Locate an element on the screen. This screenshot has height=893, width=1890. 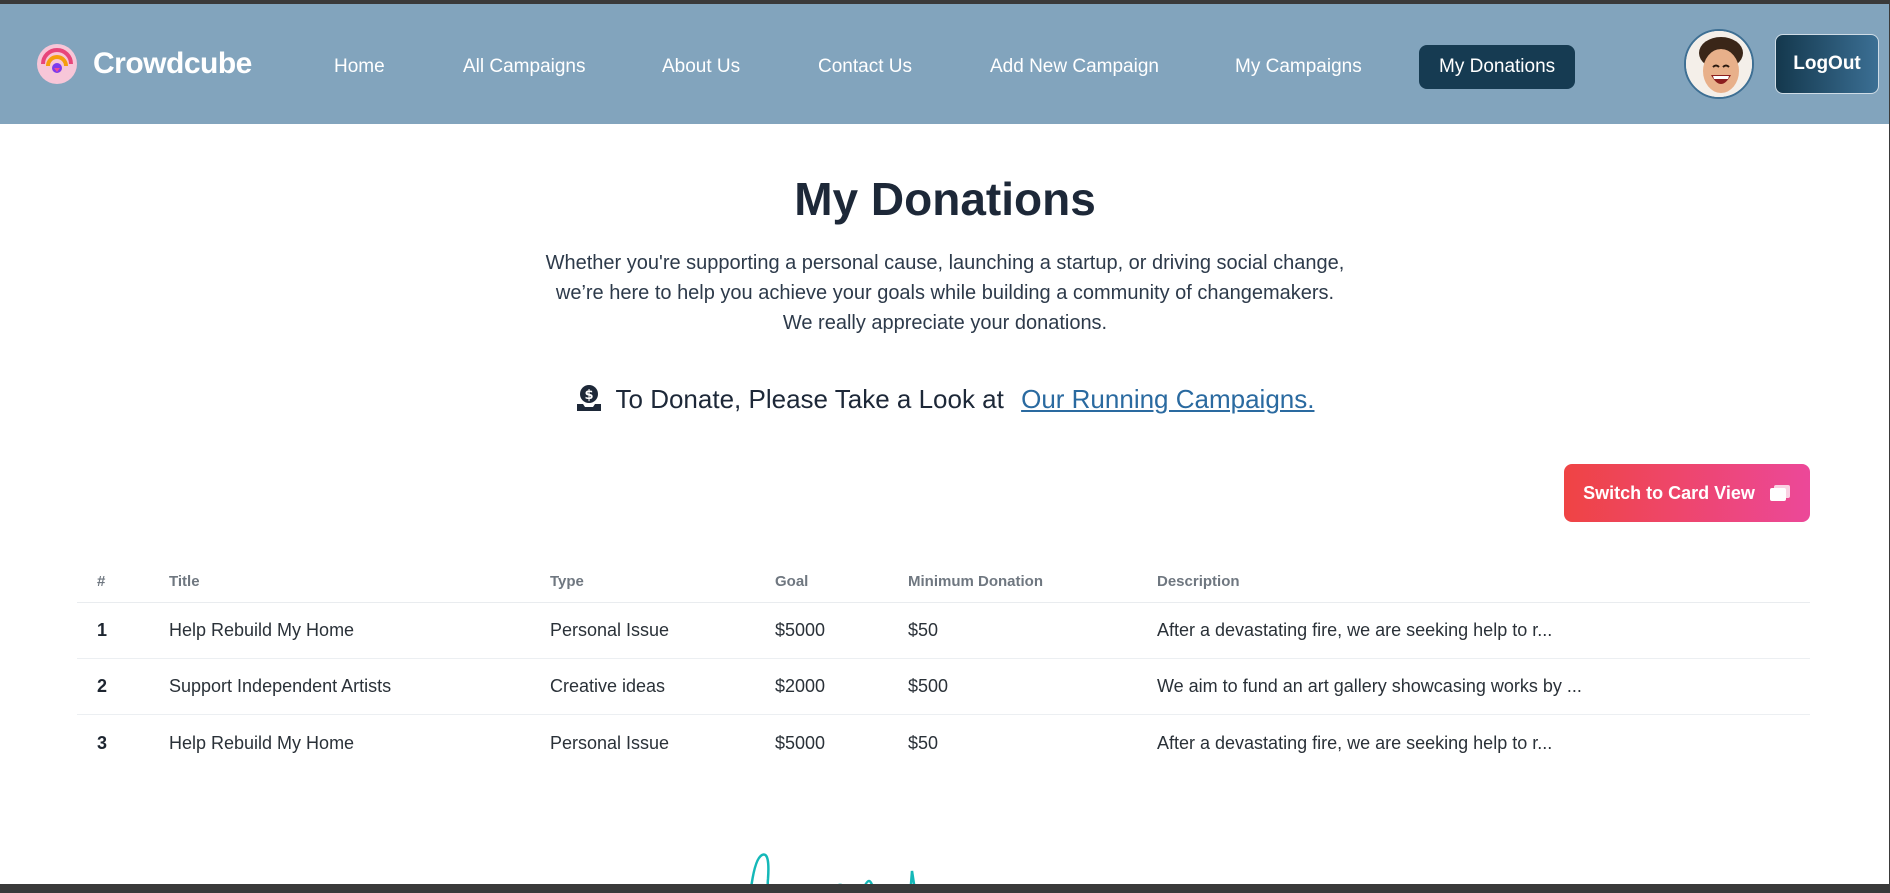
header-index: # is located at coordinates (101, 581).